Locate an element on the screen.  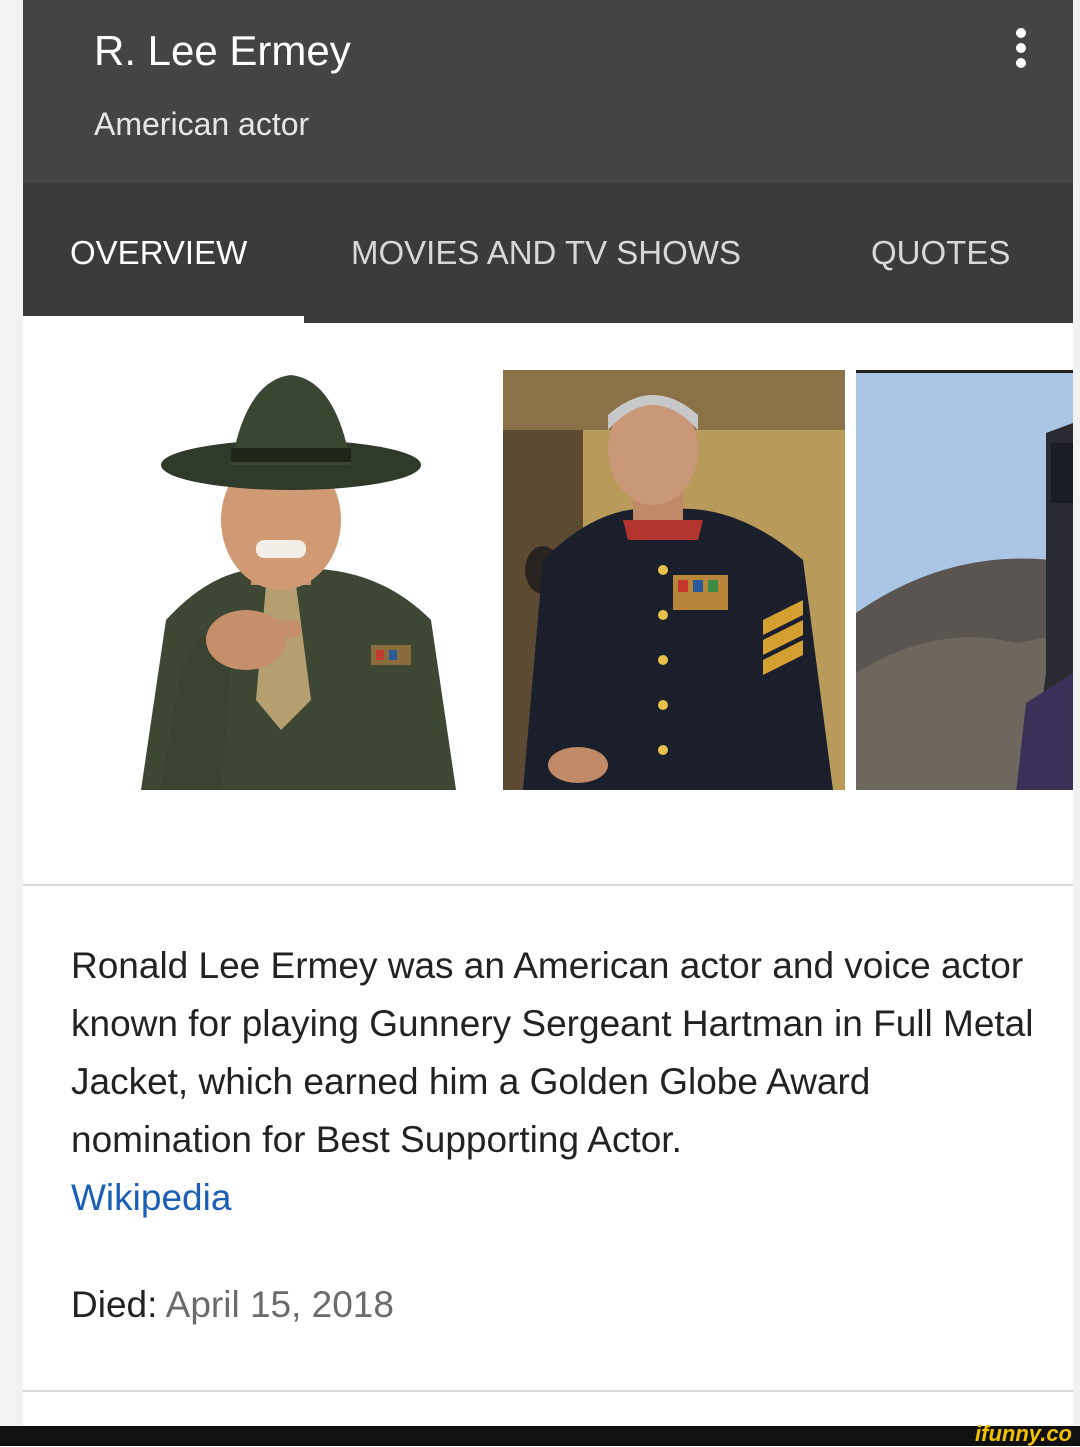
tab-movies-and-tv-shows: MOVIES AND TV SHOWS is located at coordinates (546, 253).